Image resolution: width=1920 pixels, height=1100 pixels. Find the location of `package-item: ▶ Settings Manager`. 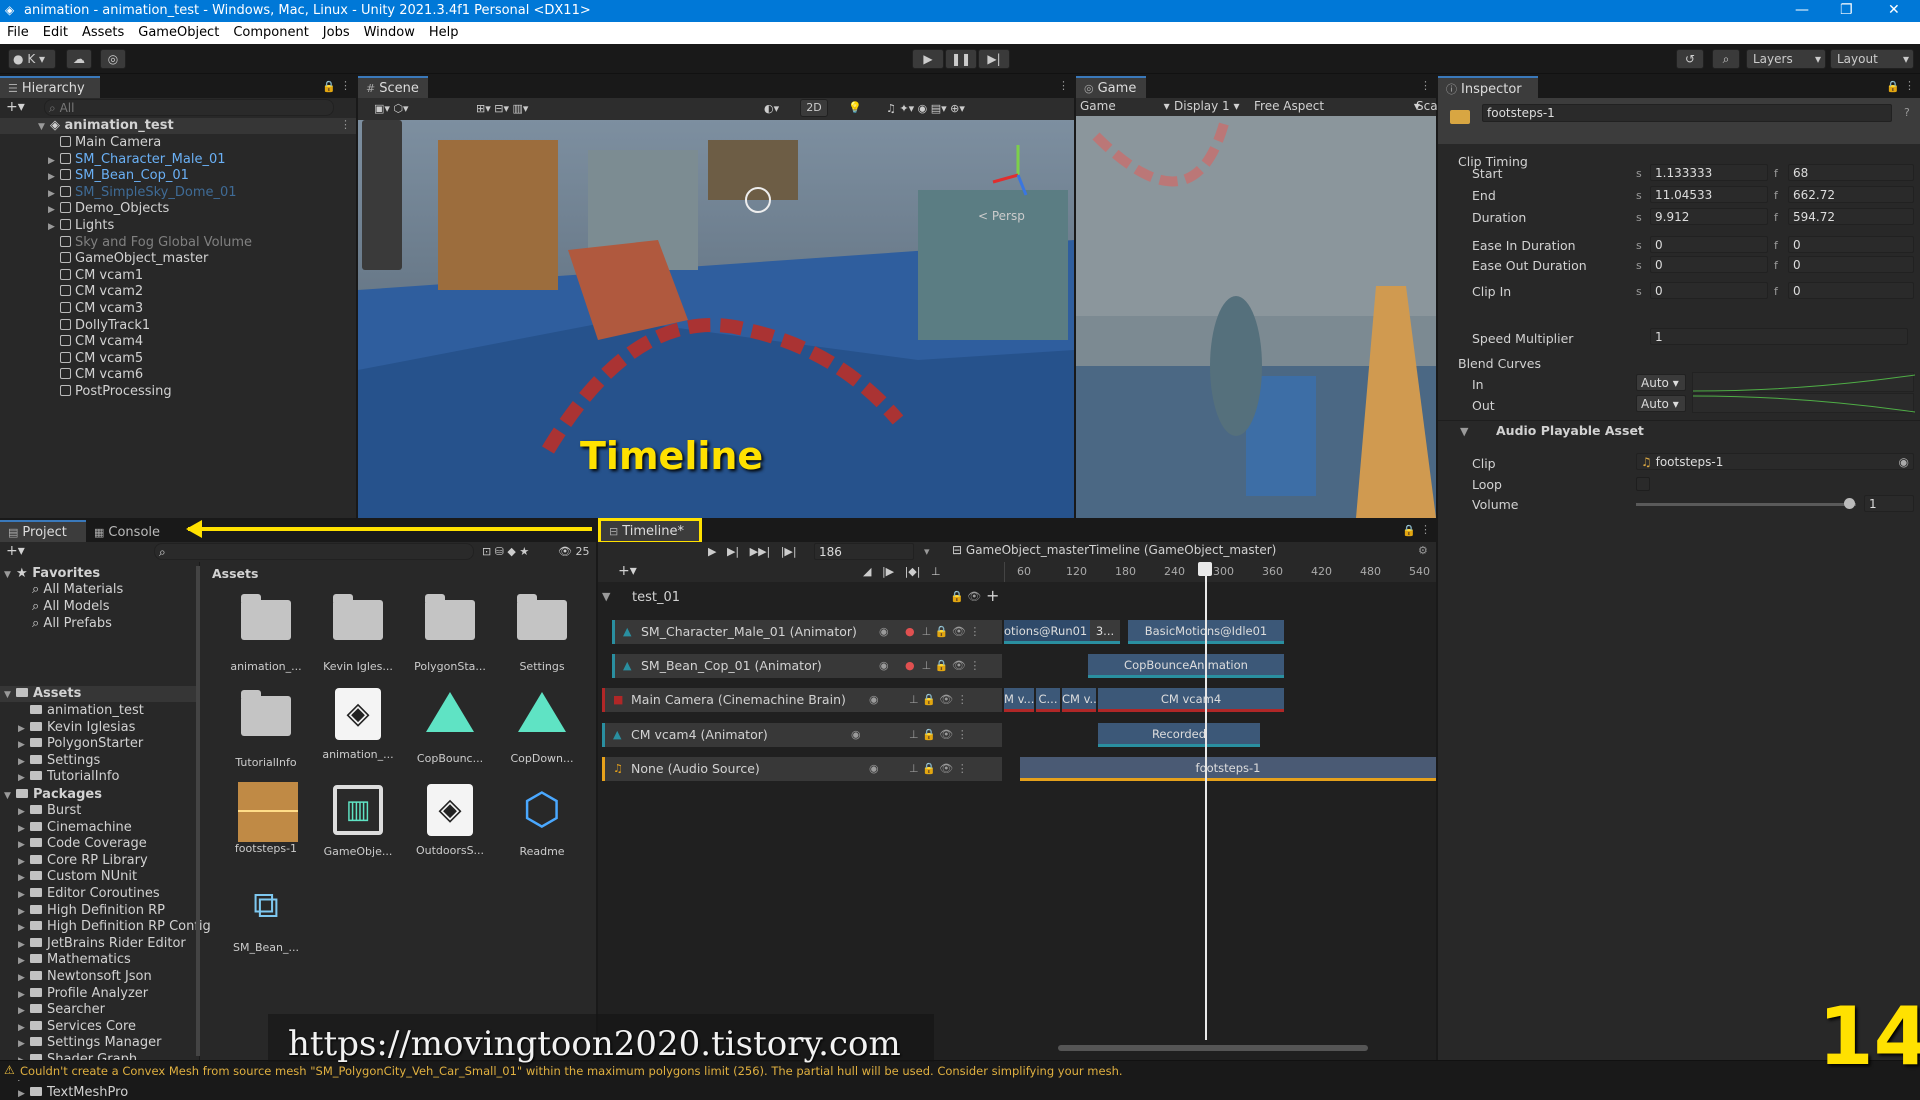

package-item: ▶ Settings Manager is located at coordinates (89, 1042).